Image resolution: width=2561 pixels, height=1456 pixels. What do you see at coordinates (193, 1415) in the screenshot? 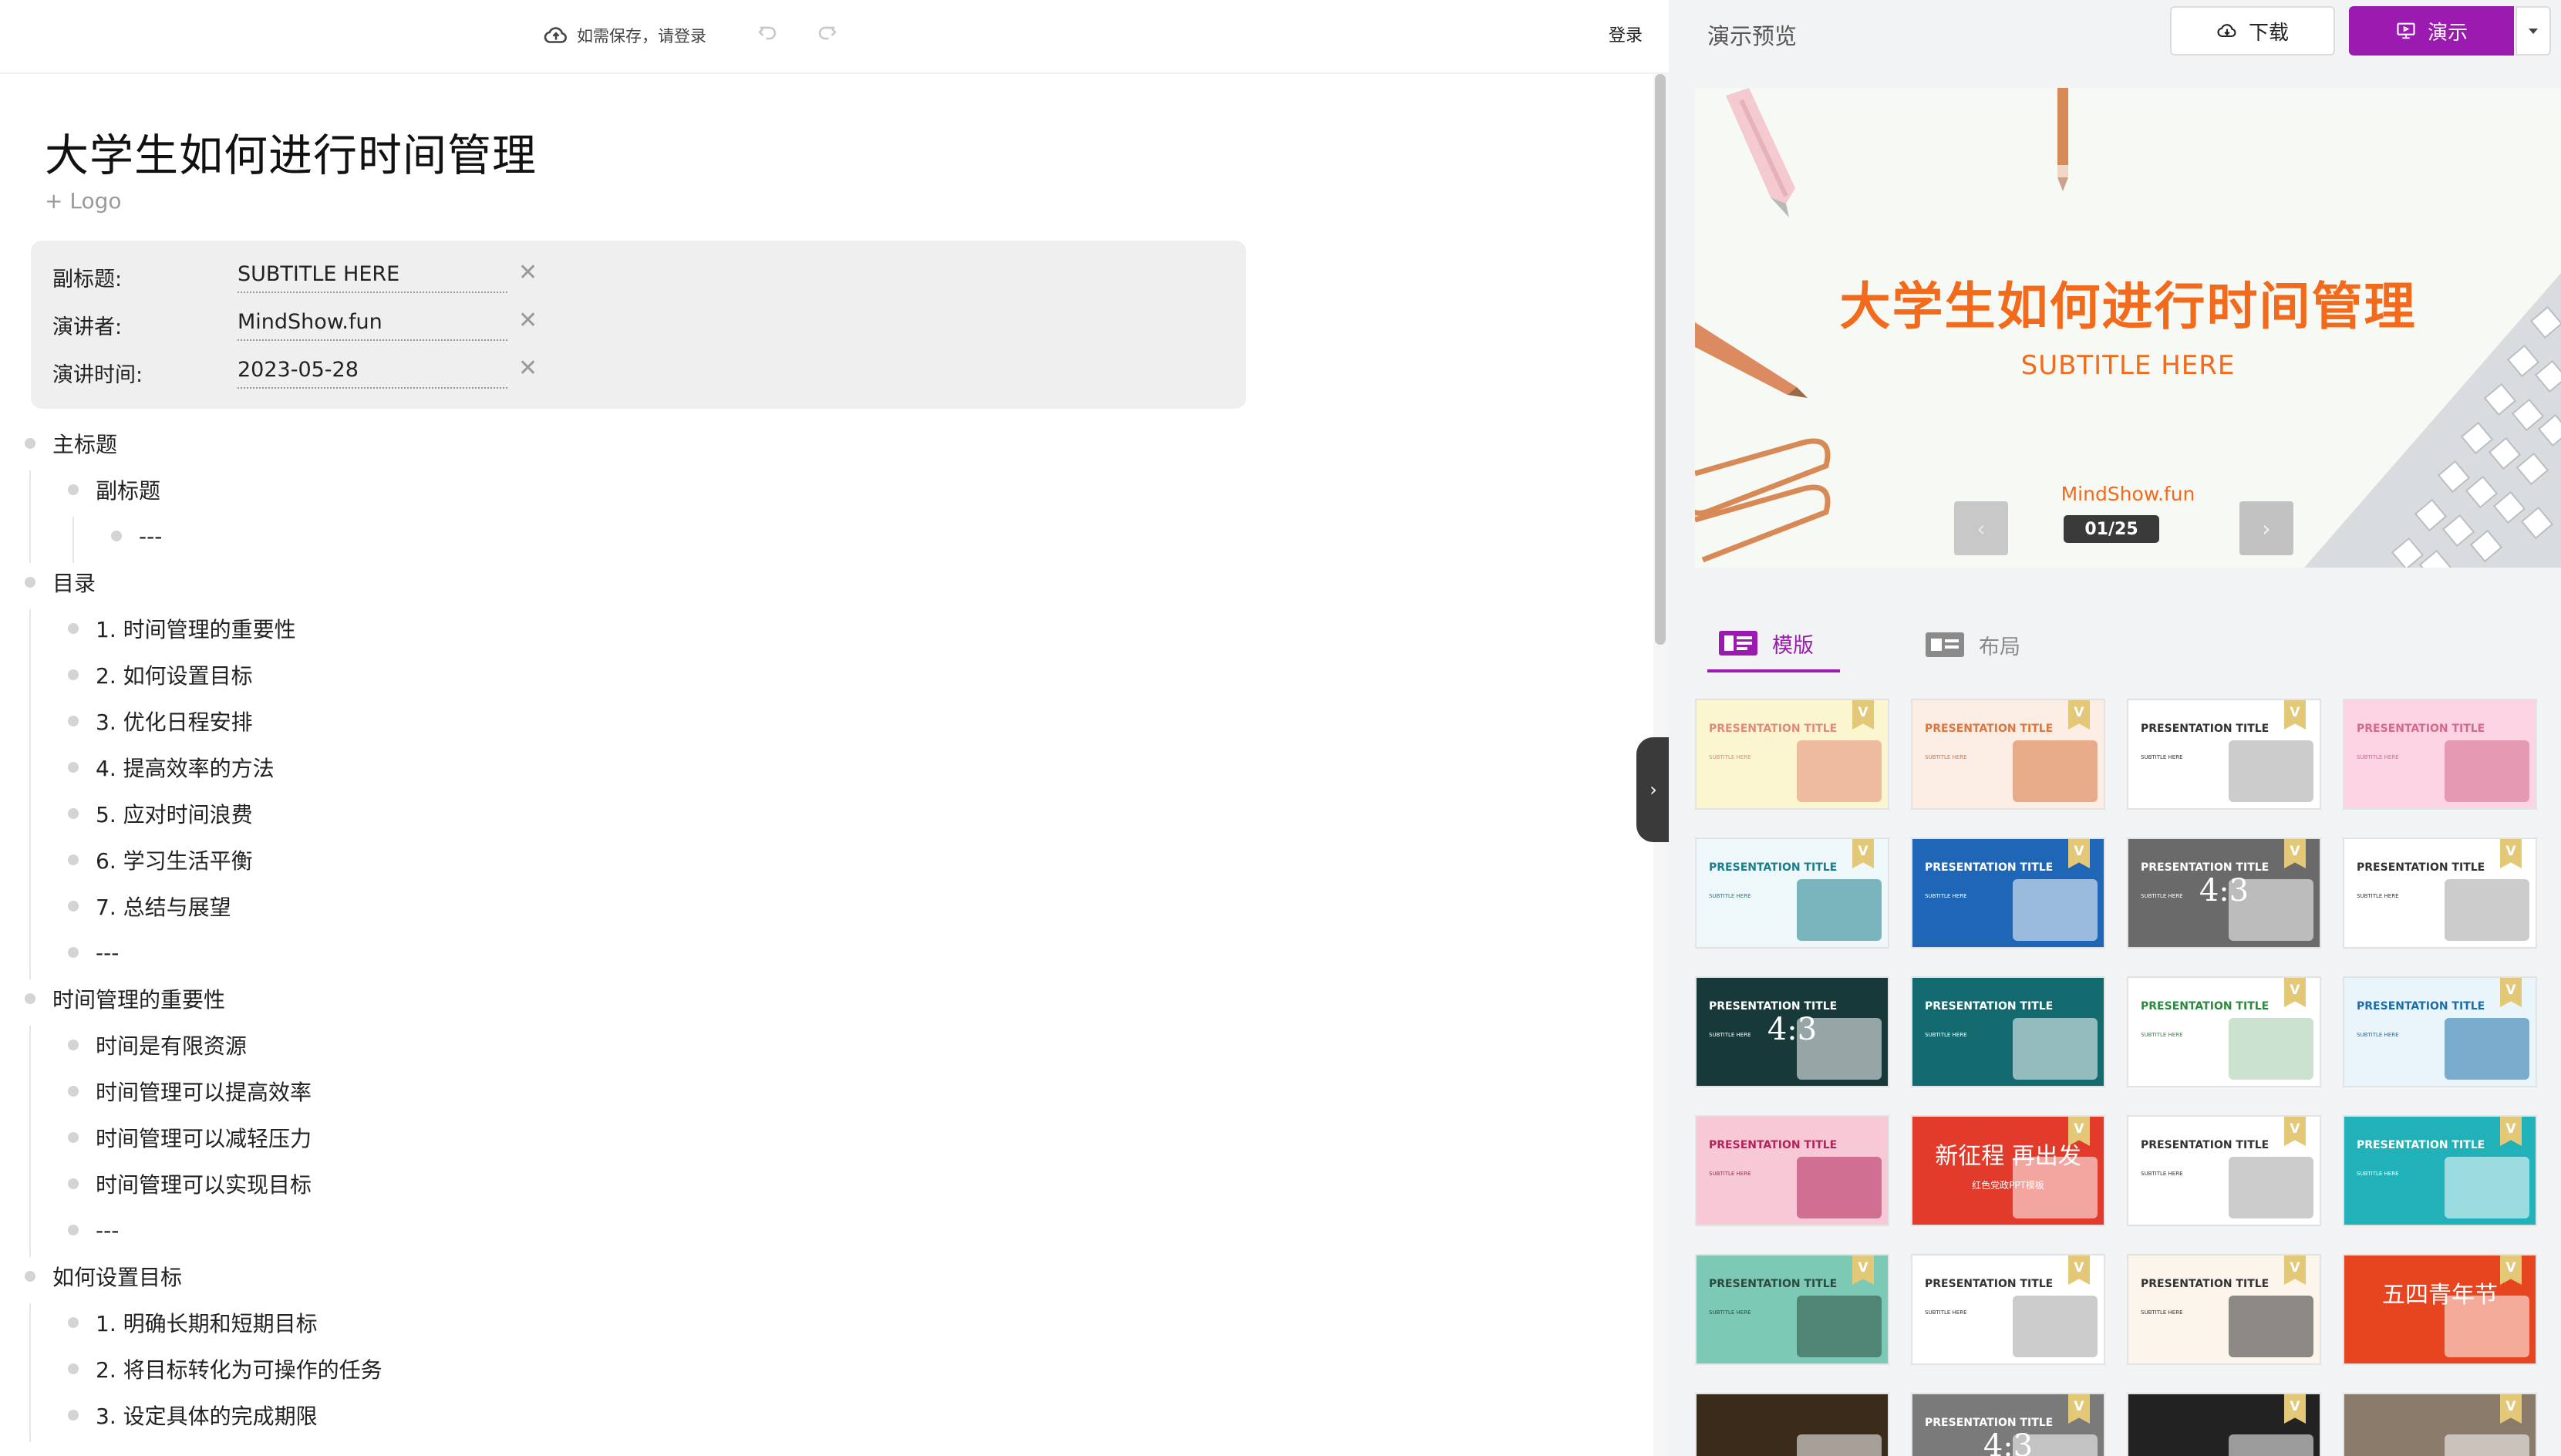
I see `outline-item: 3. 设定具体的完成期限` at bounding box center [193, 1415].